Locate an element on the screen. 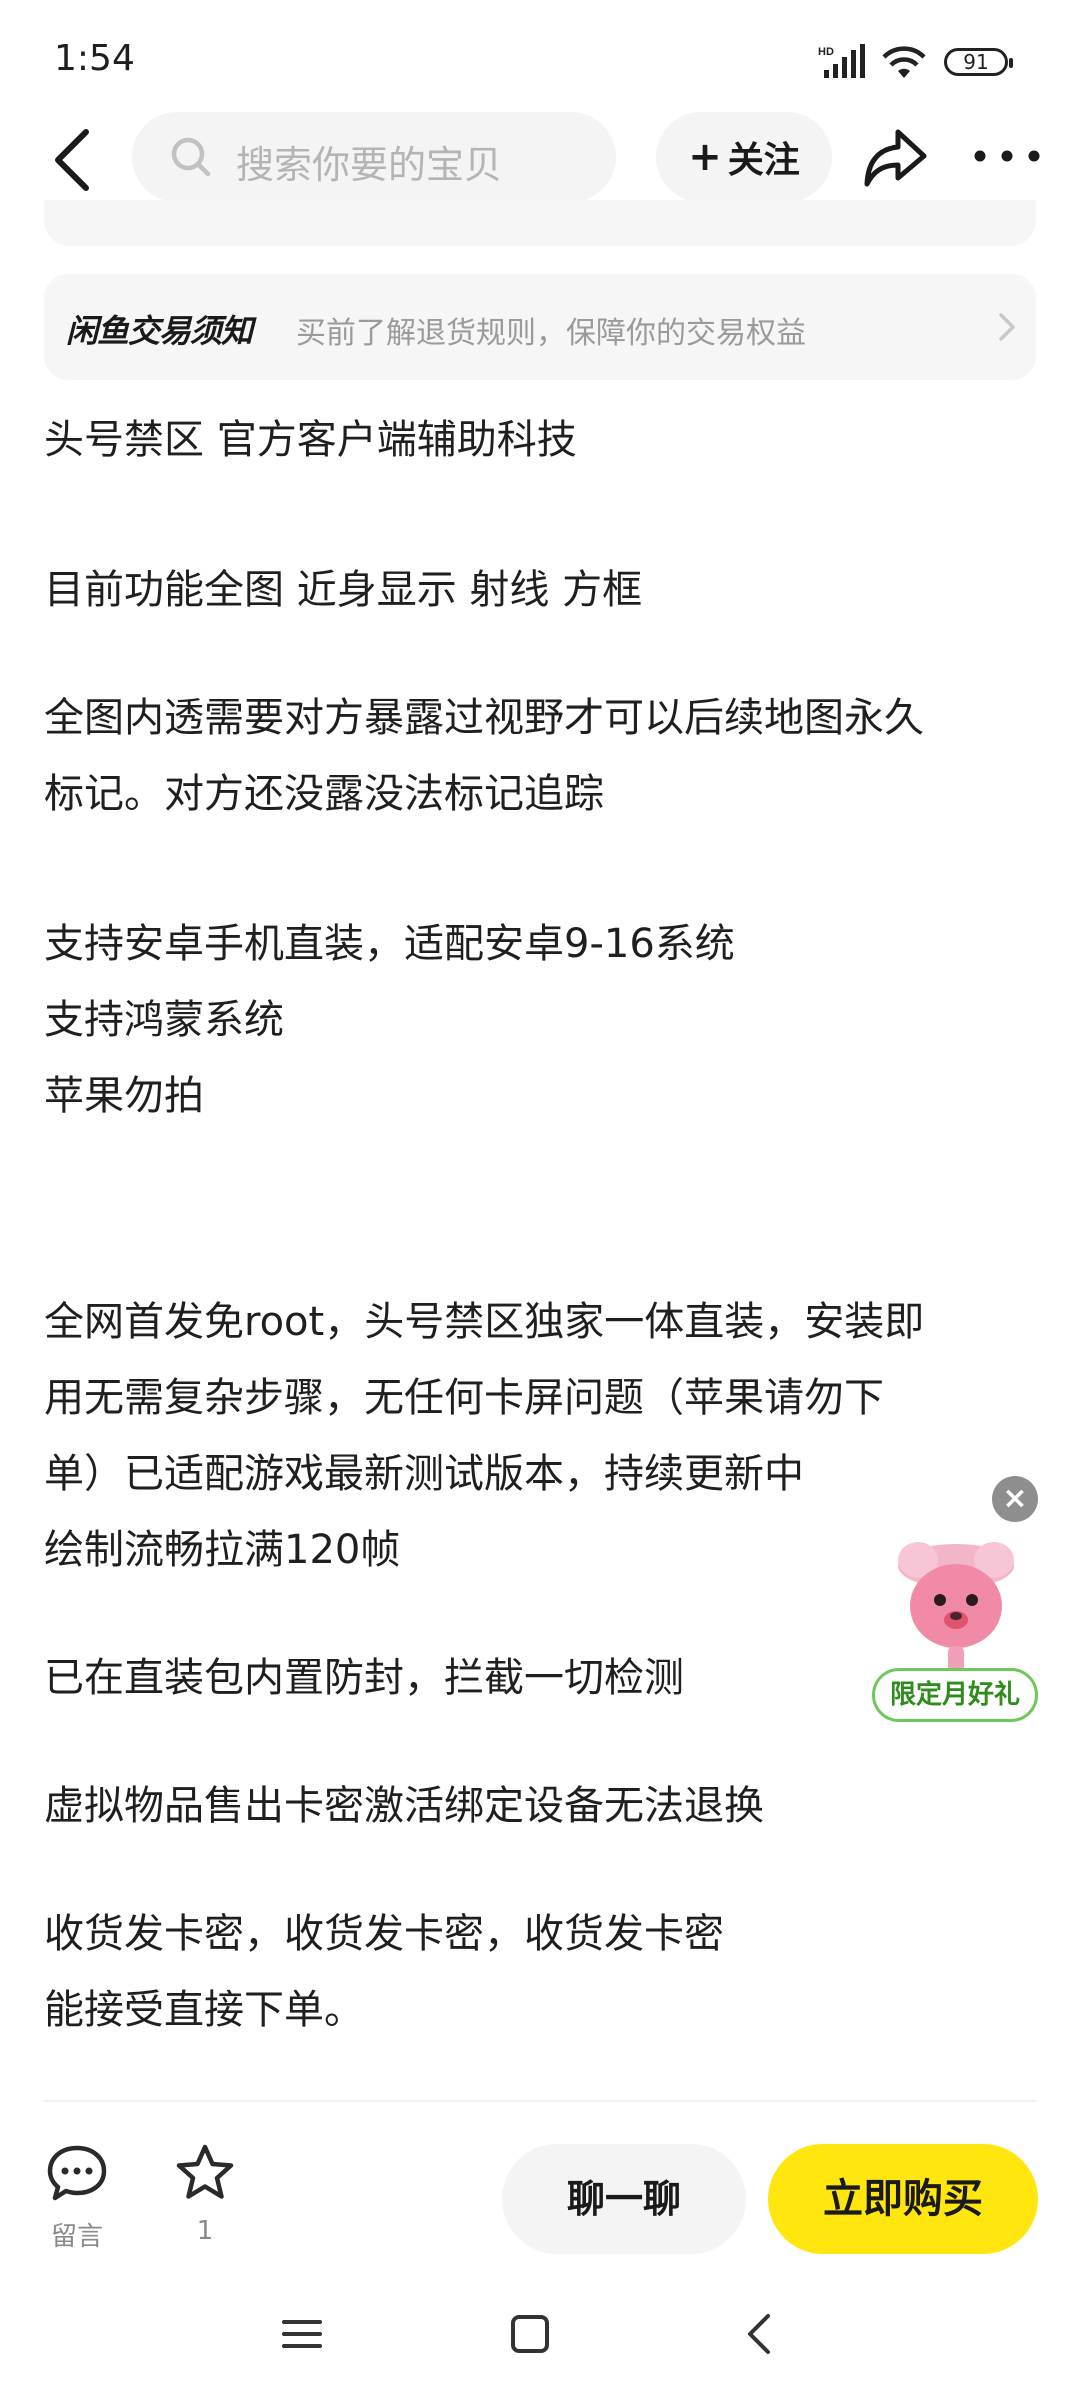 This screenshot has height=2400, width=1080. description-line: 苹果勿拍 is located at coordinates (124, 1096).